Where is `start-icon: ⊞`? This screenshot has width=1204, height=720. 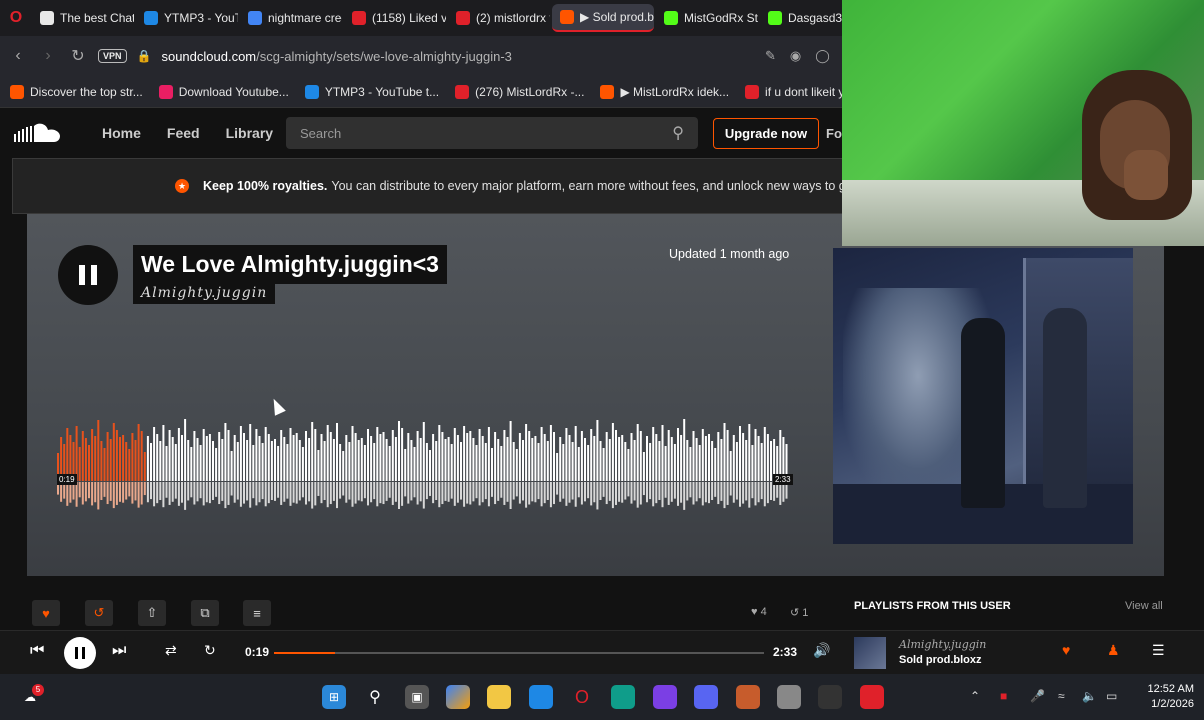
start-icon: ⊞ is located at coordinates (334, 697).